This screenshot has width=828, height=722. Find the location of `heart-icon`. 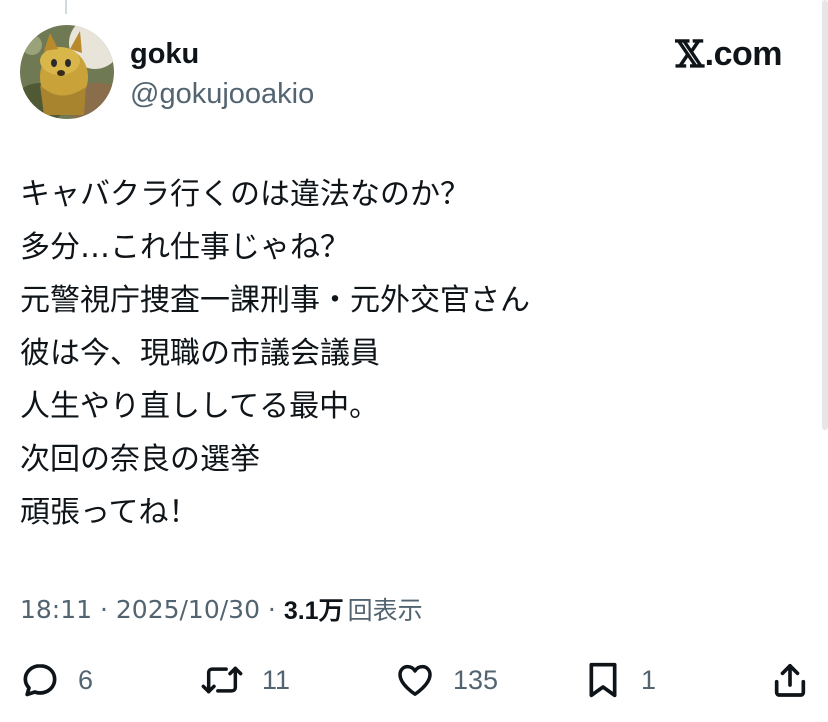

heart-icon is located at coordinates (415, 680).